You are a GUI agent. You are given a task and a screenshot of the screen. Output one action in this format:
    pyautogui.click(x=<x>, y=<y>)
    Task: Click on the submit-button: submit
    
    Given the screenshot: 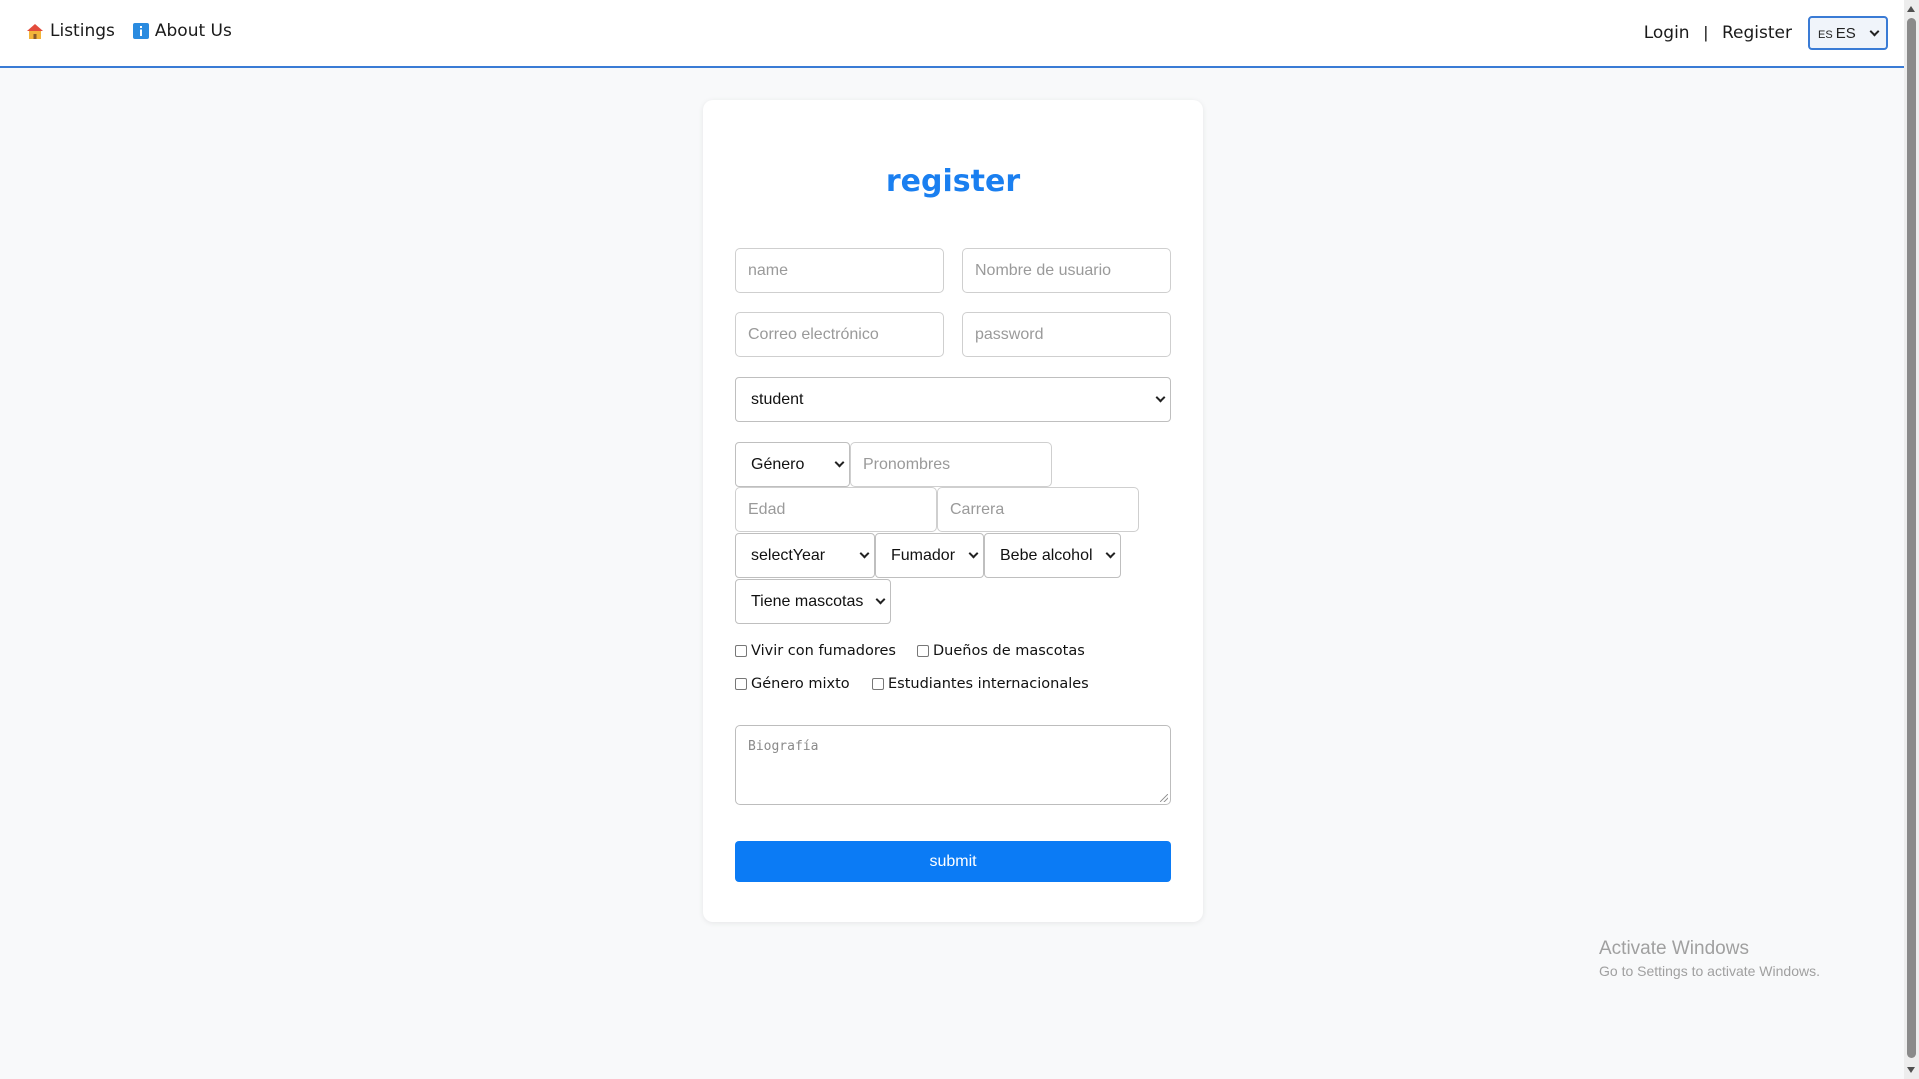 What is the action you would take?
    pyautogui.click(x=953, y=861)
    